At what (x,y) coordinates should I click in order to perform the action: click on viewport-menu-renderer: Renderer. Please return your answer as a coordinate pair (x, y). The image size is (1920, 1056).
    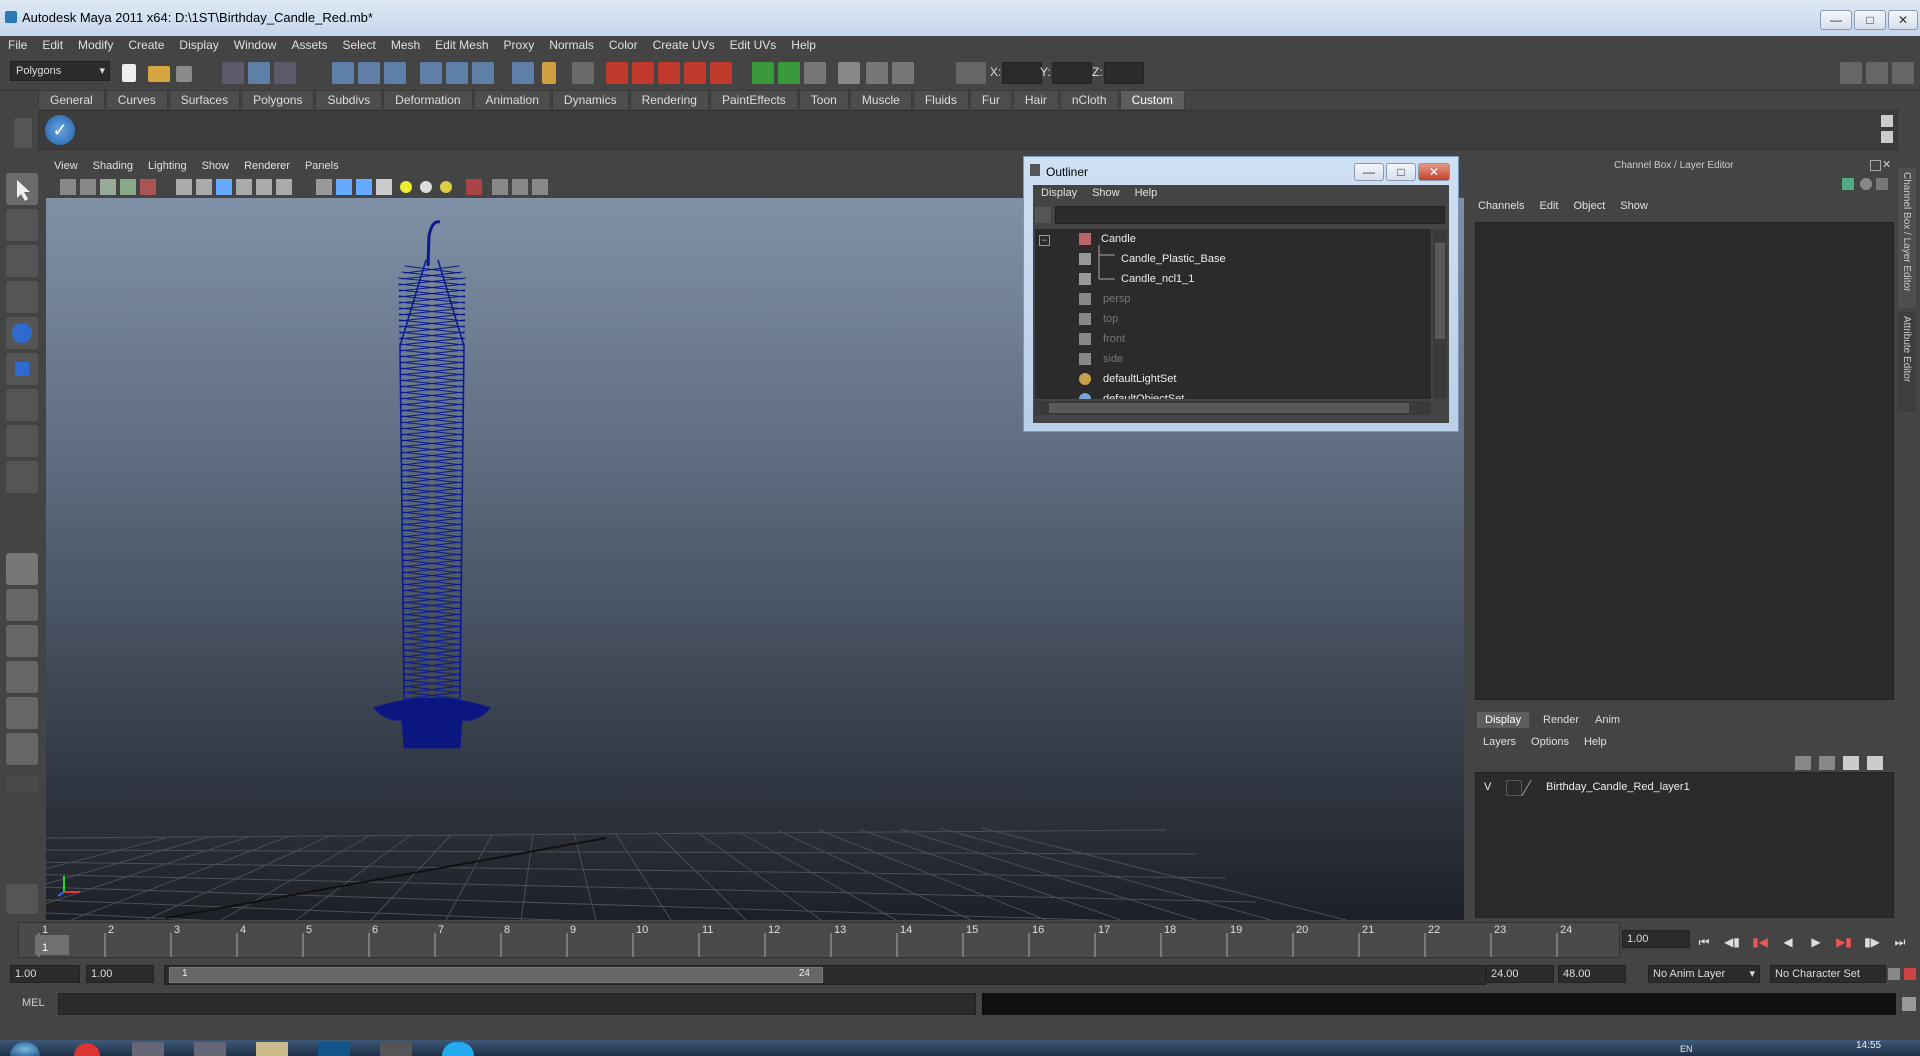
    Looking at the image, I should click on (266, 165).